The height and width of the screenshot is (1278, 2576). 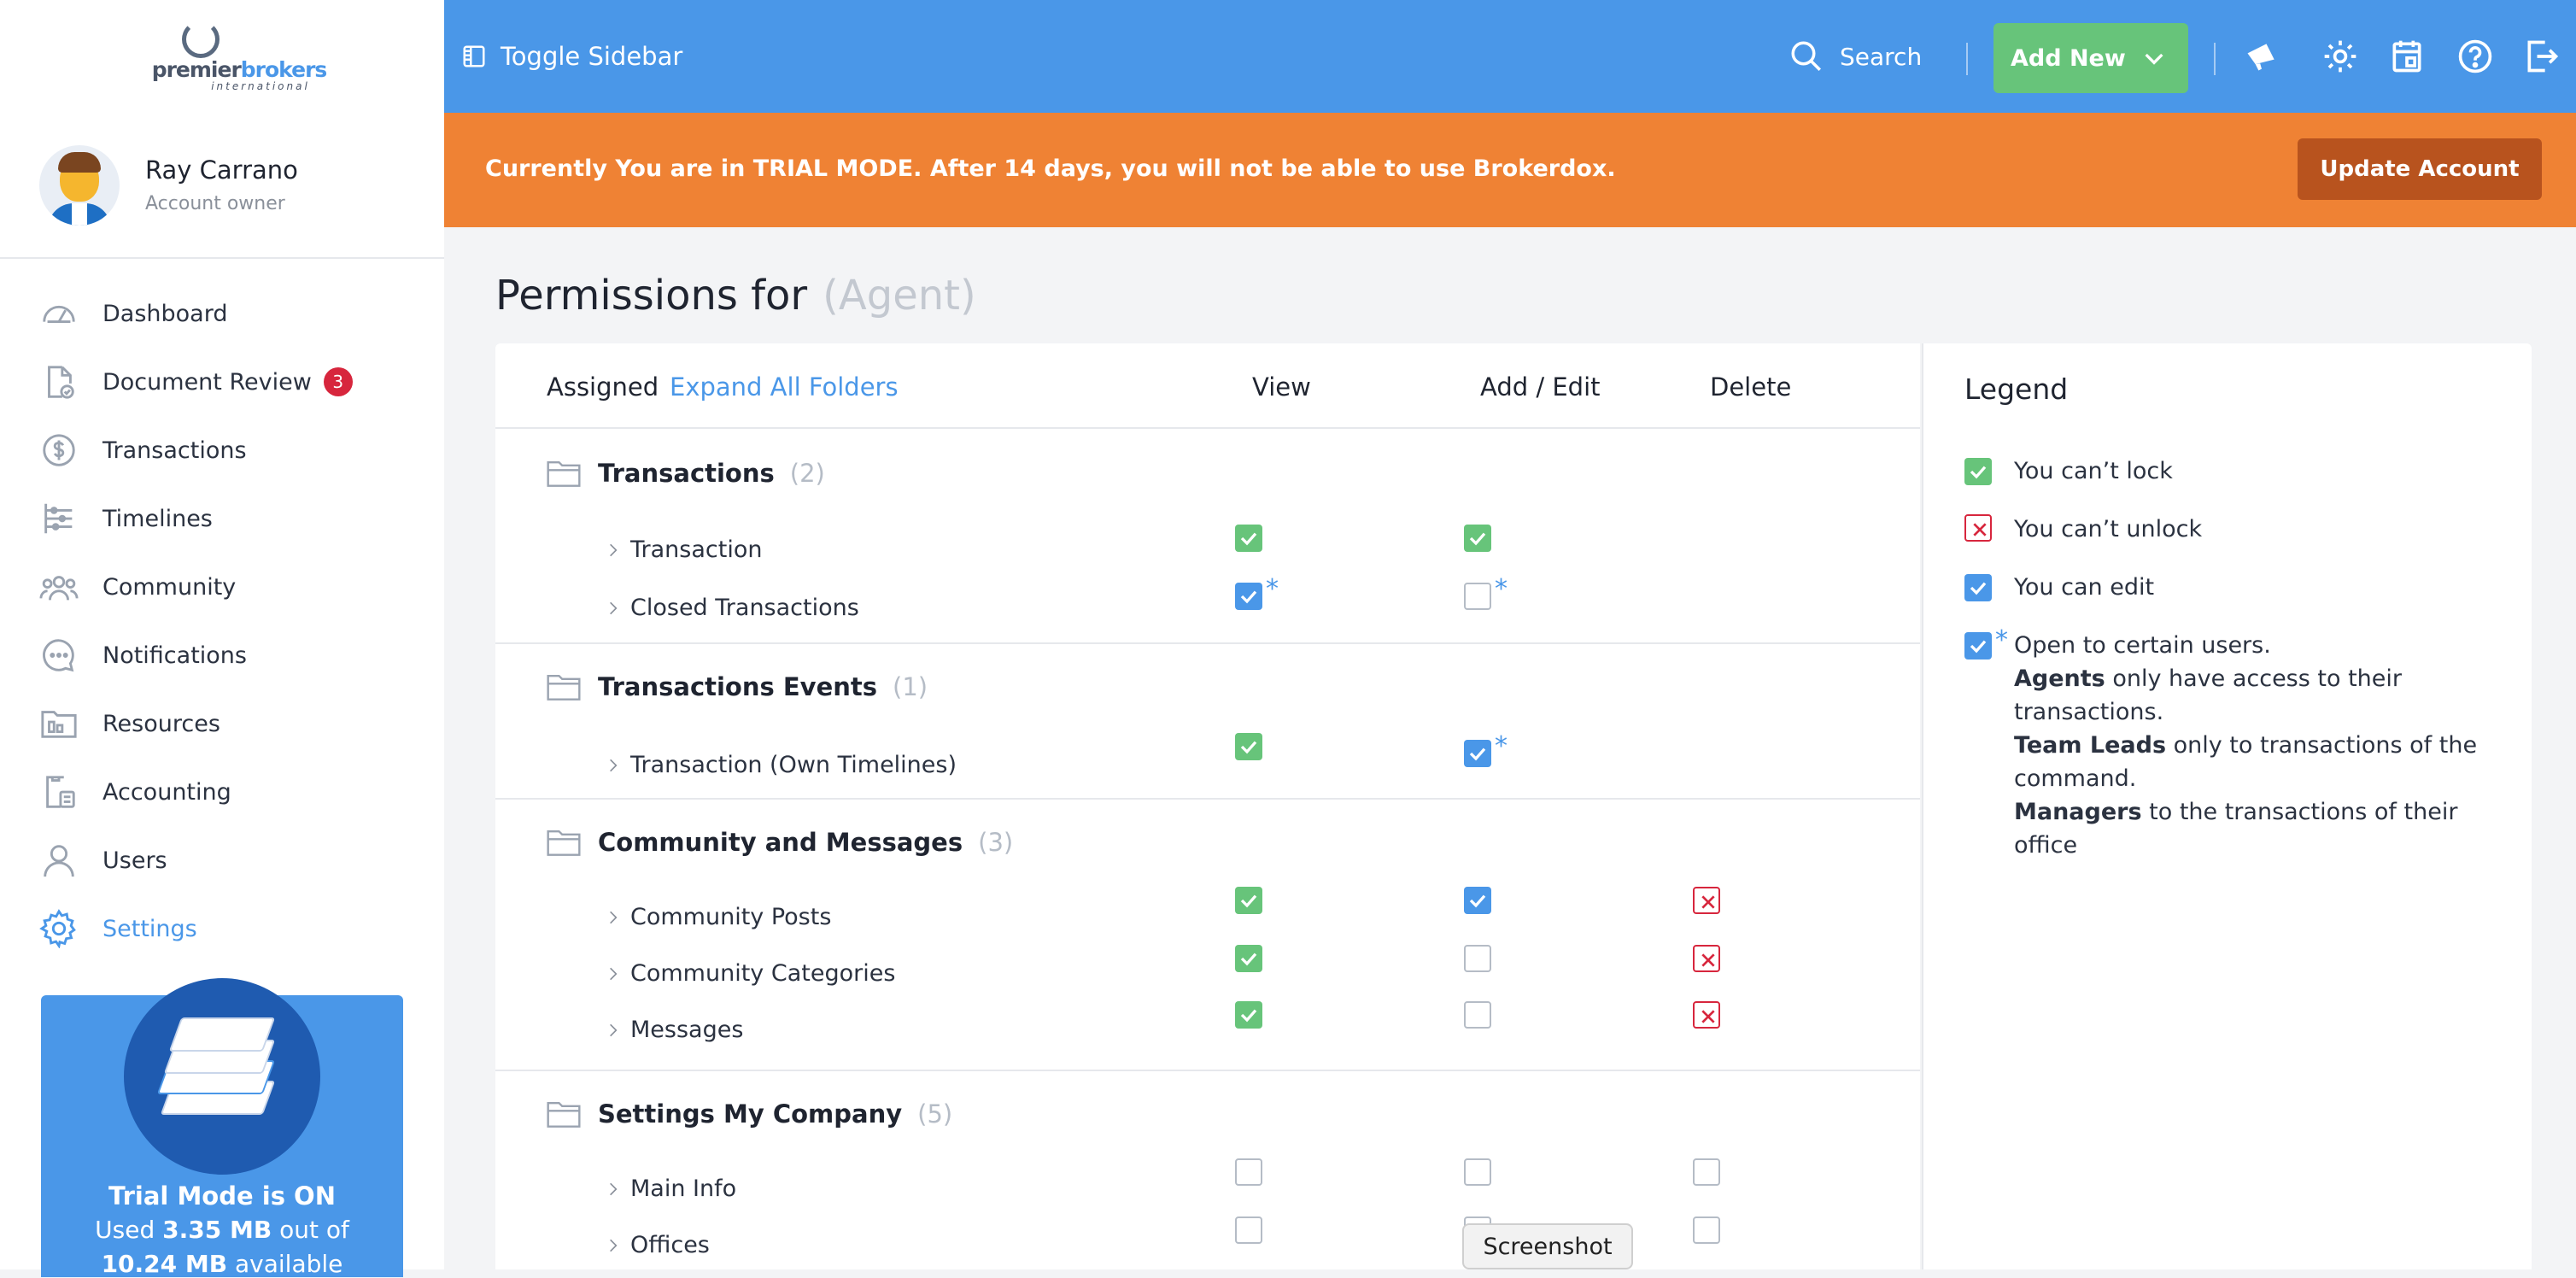 What do you see at coordinates (222, 57) in the screenshot?
I see `logo: premierbrokers international` at bounding box center [222, 57].